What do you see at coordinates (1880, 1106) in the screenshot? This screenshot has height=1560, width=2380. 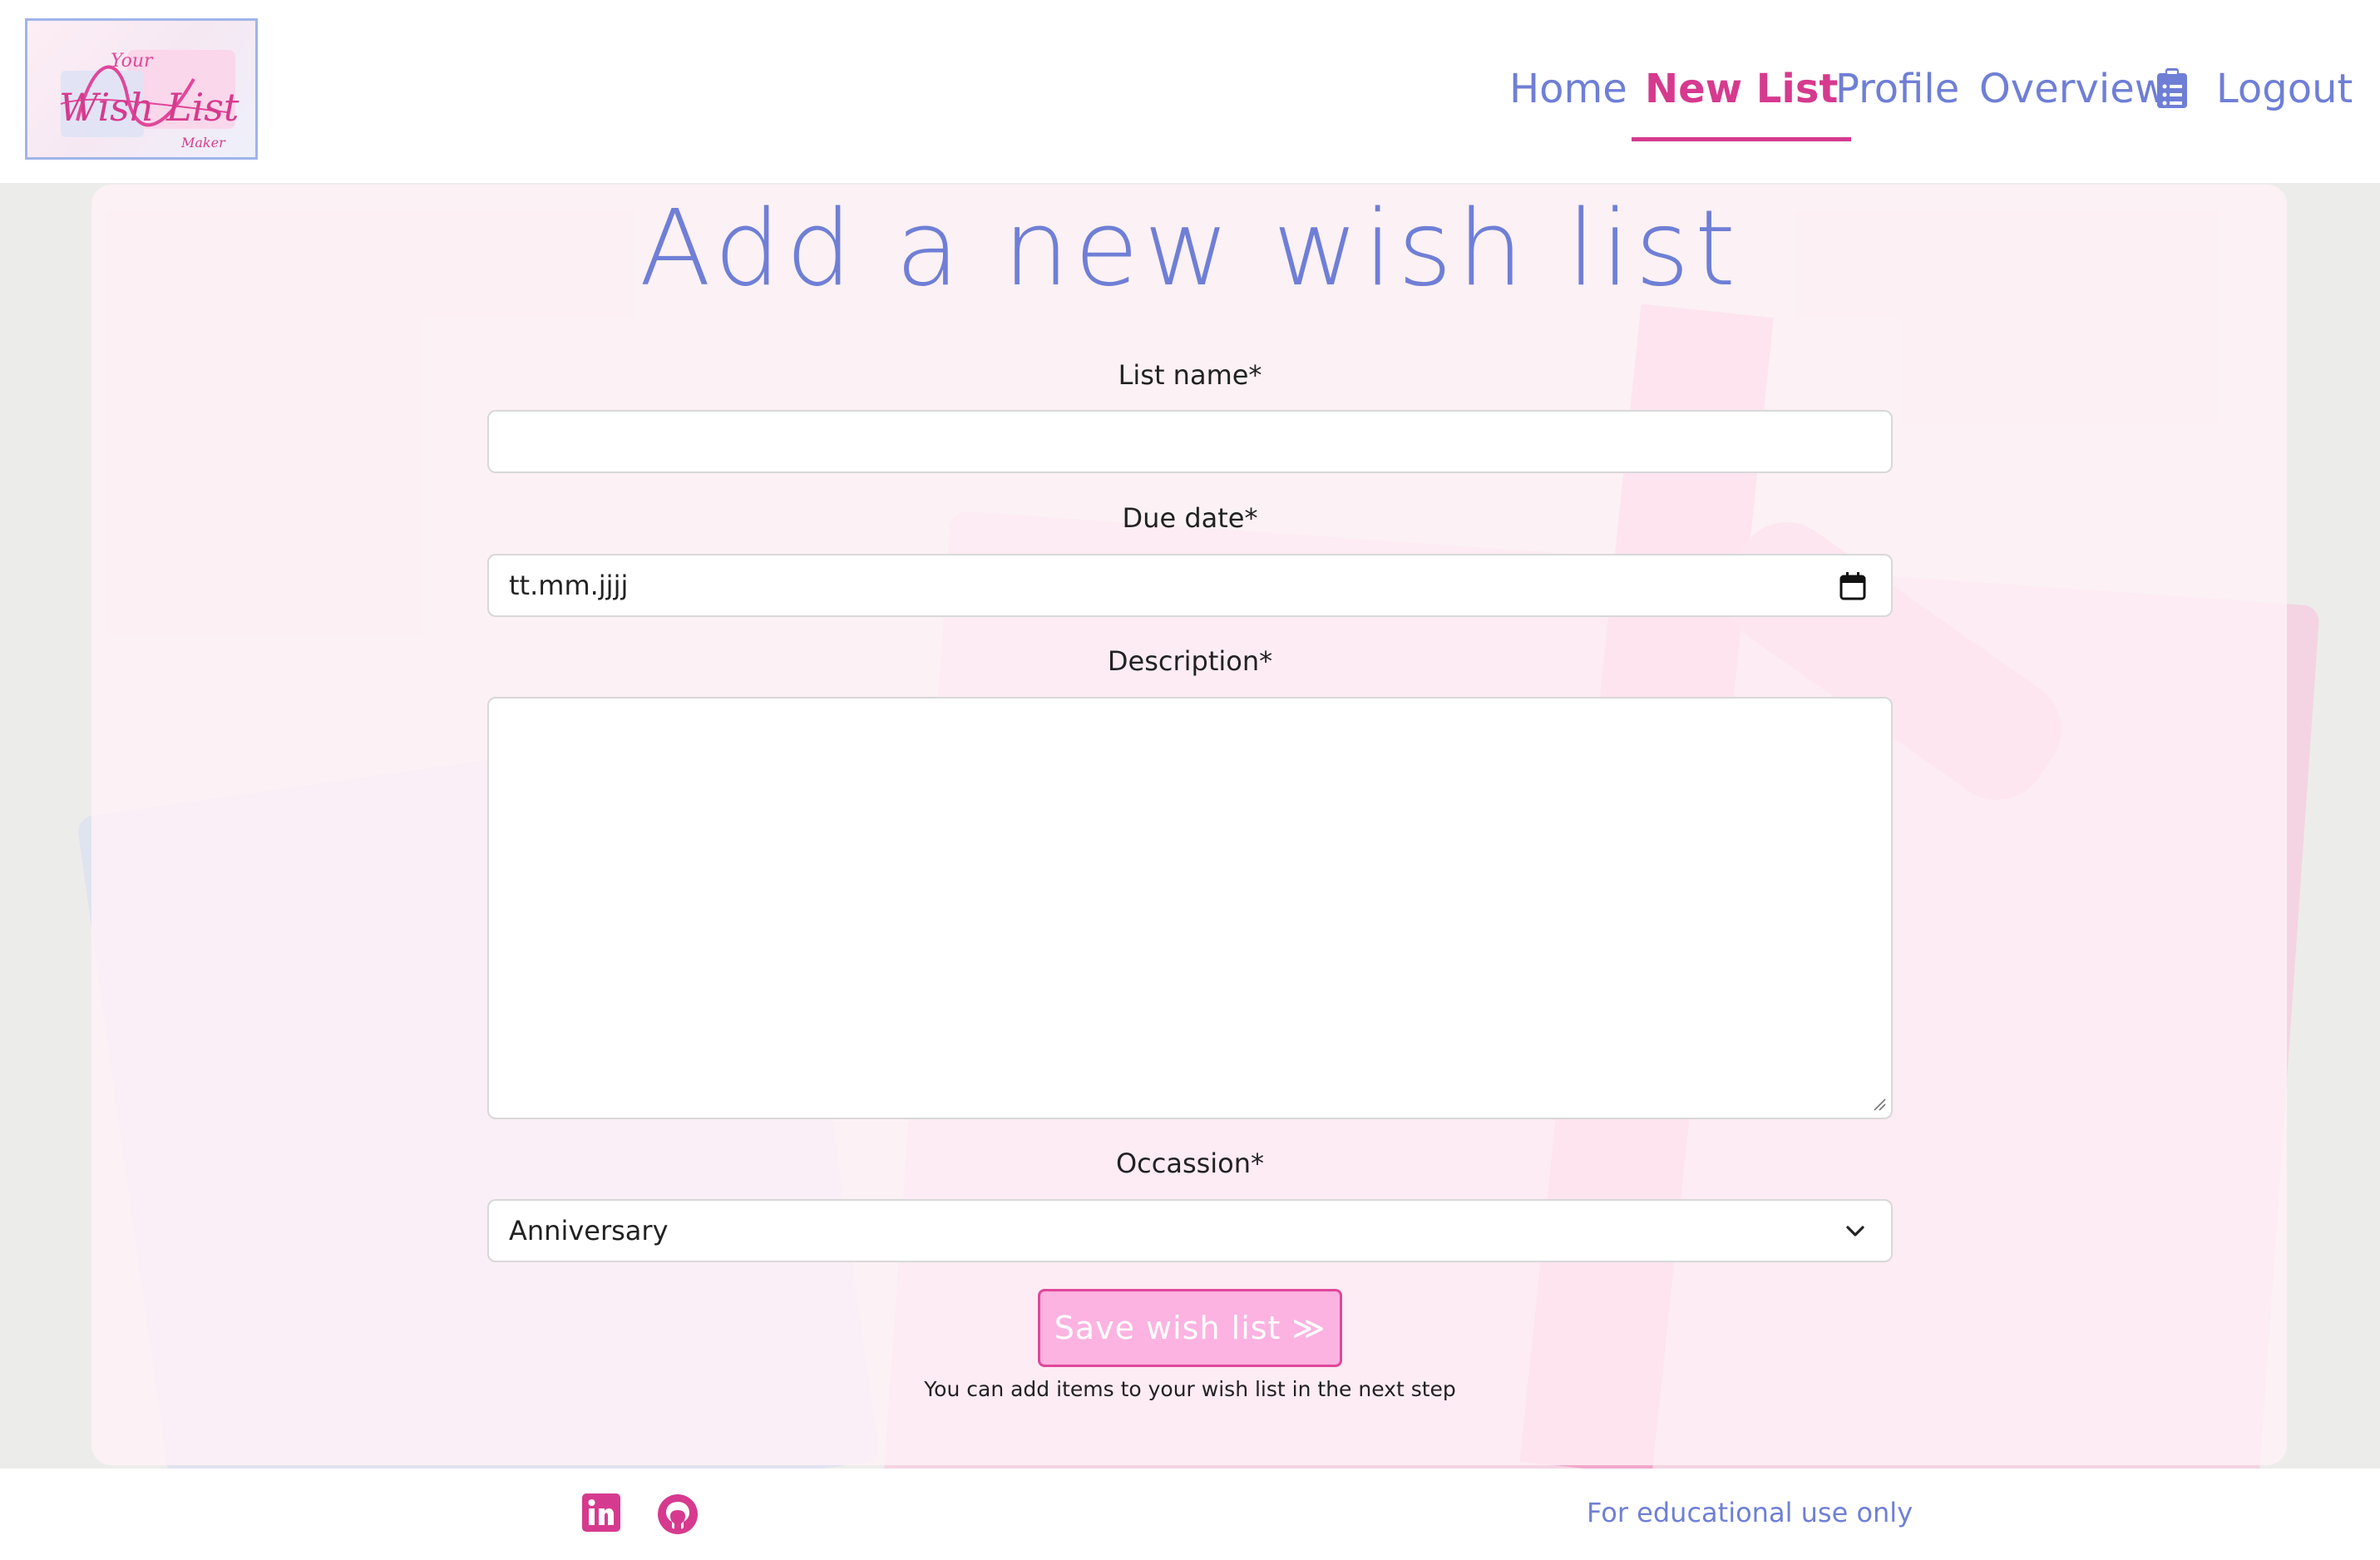 I see `resize-handle-icon` at bounding box center [1880, 1106].